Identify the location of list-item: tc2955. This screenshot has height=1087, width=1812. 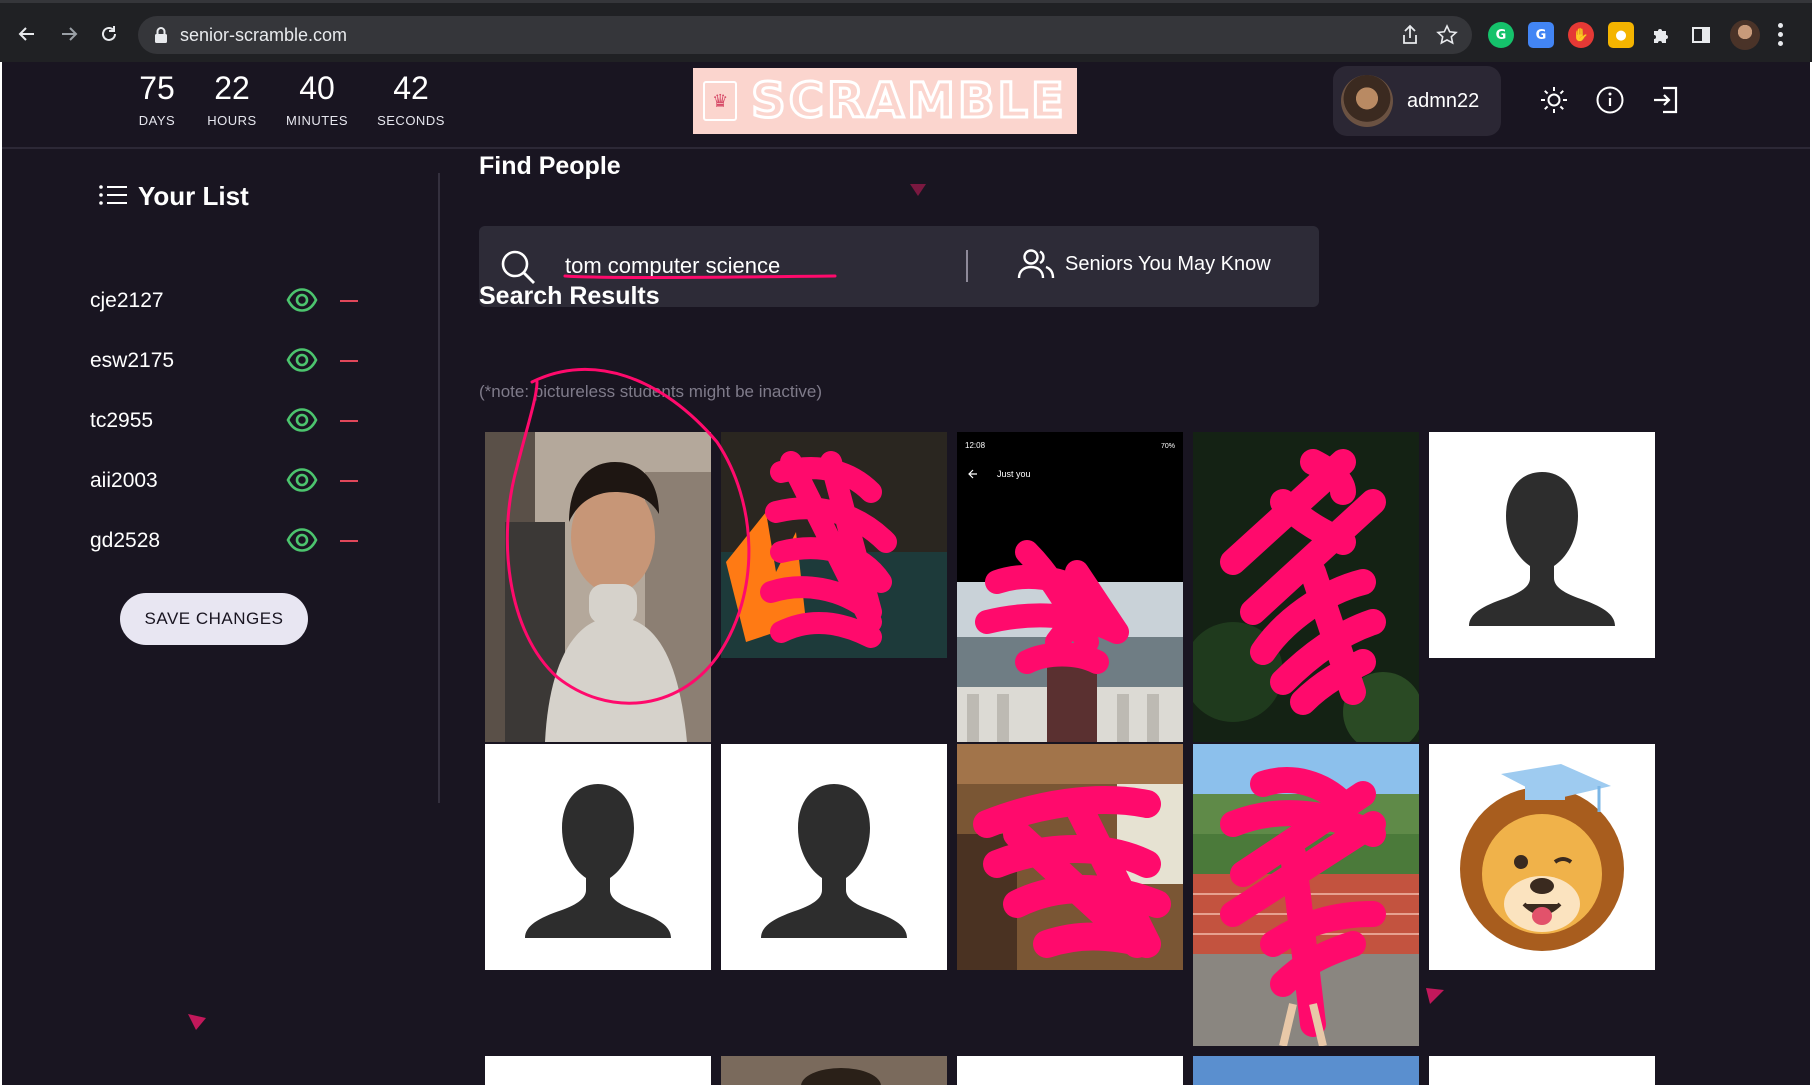
(230, 421).